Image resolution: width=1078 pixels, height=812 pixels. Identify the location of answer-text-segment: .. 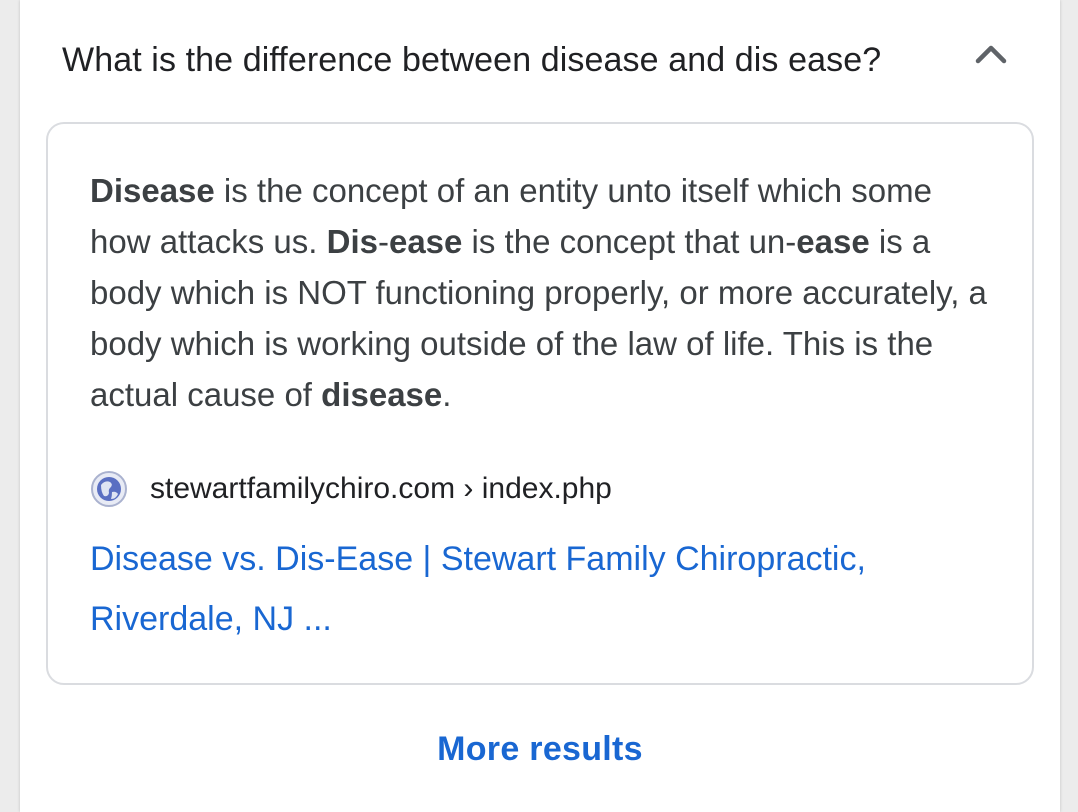
(447, 394).